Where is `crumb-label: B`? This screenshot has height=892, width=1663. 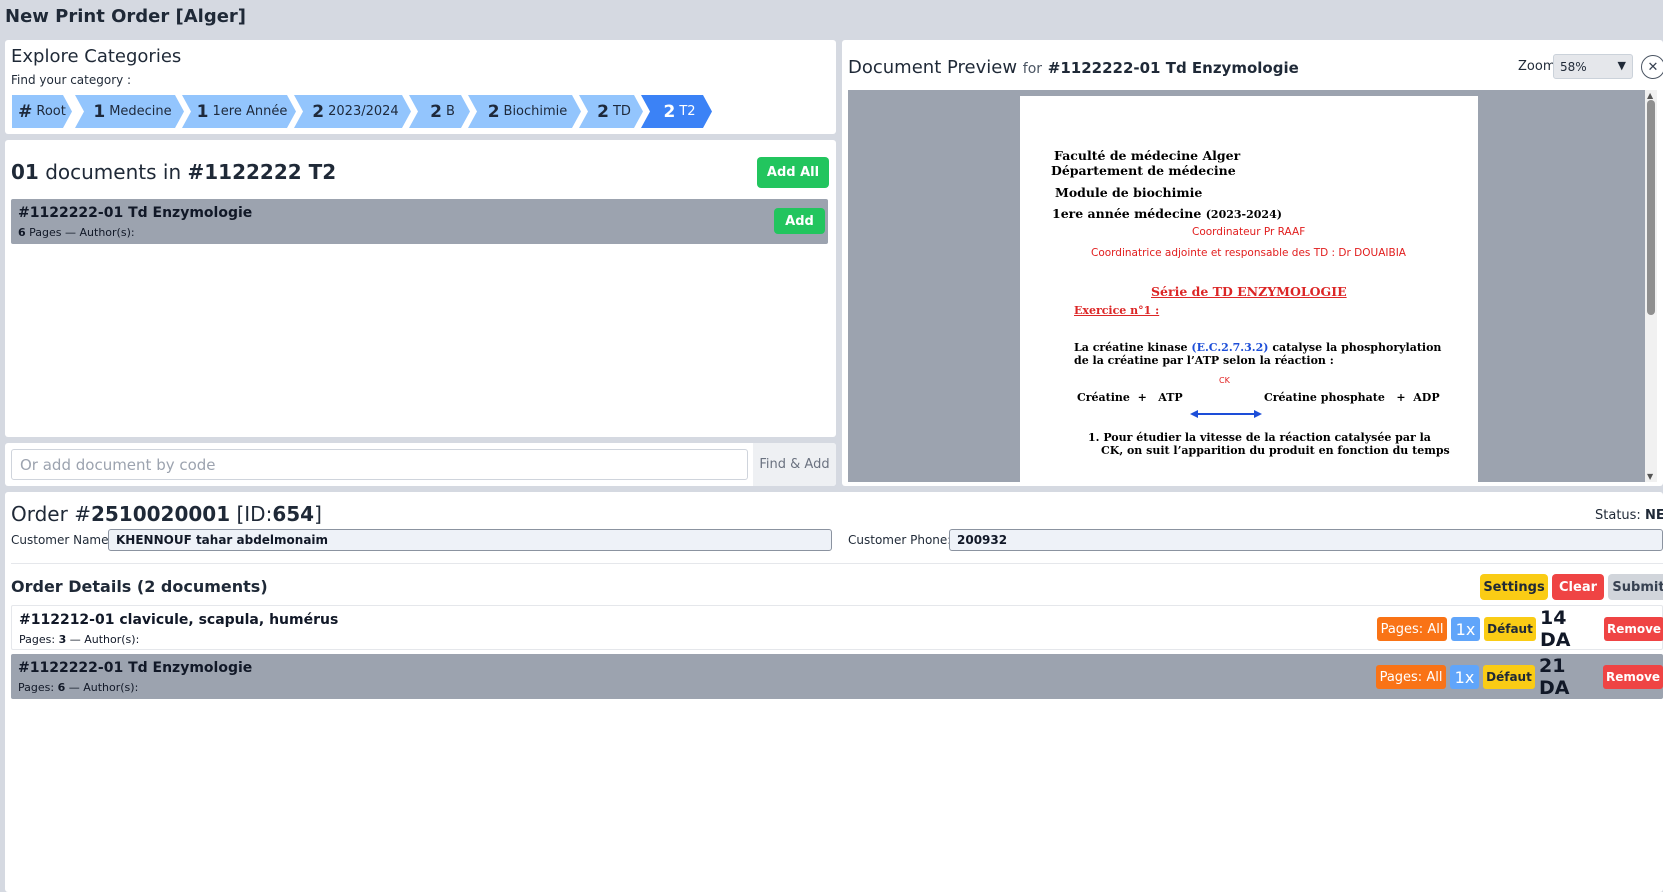
crumb-label: B is located at coordinates (450, 111).